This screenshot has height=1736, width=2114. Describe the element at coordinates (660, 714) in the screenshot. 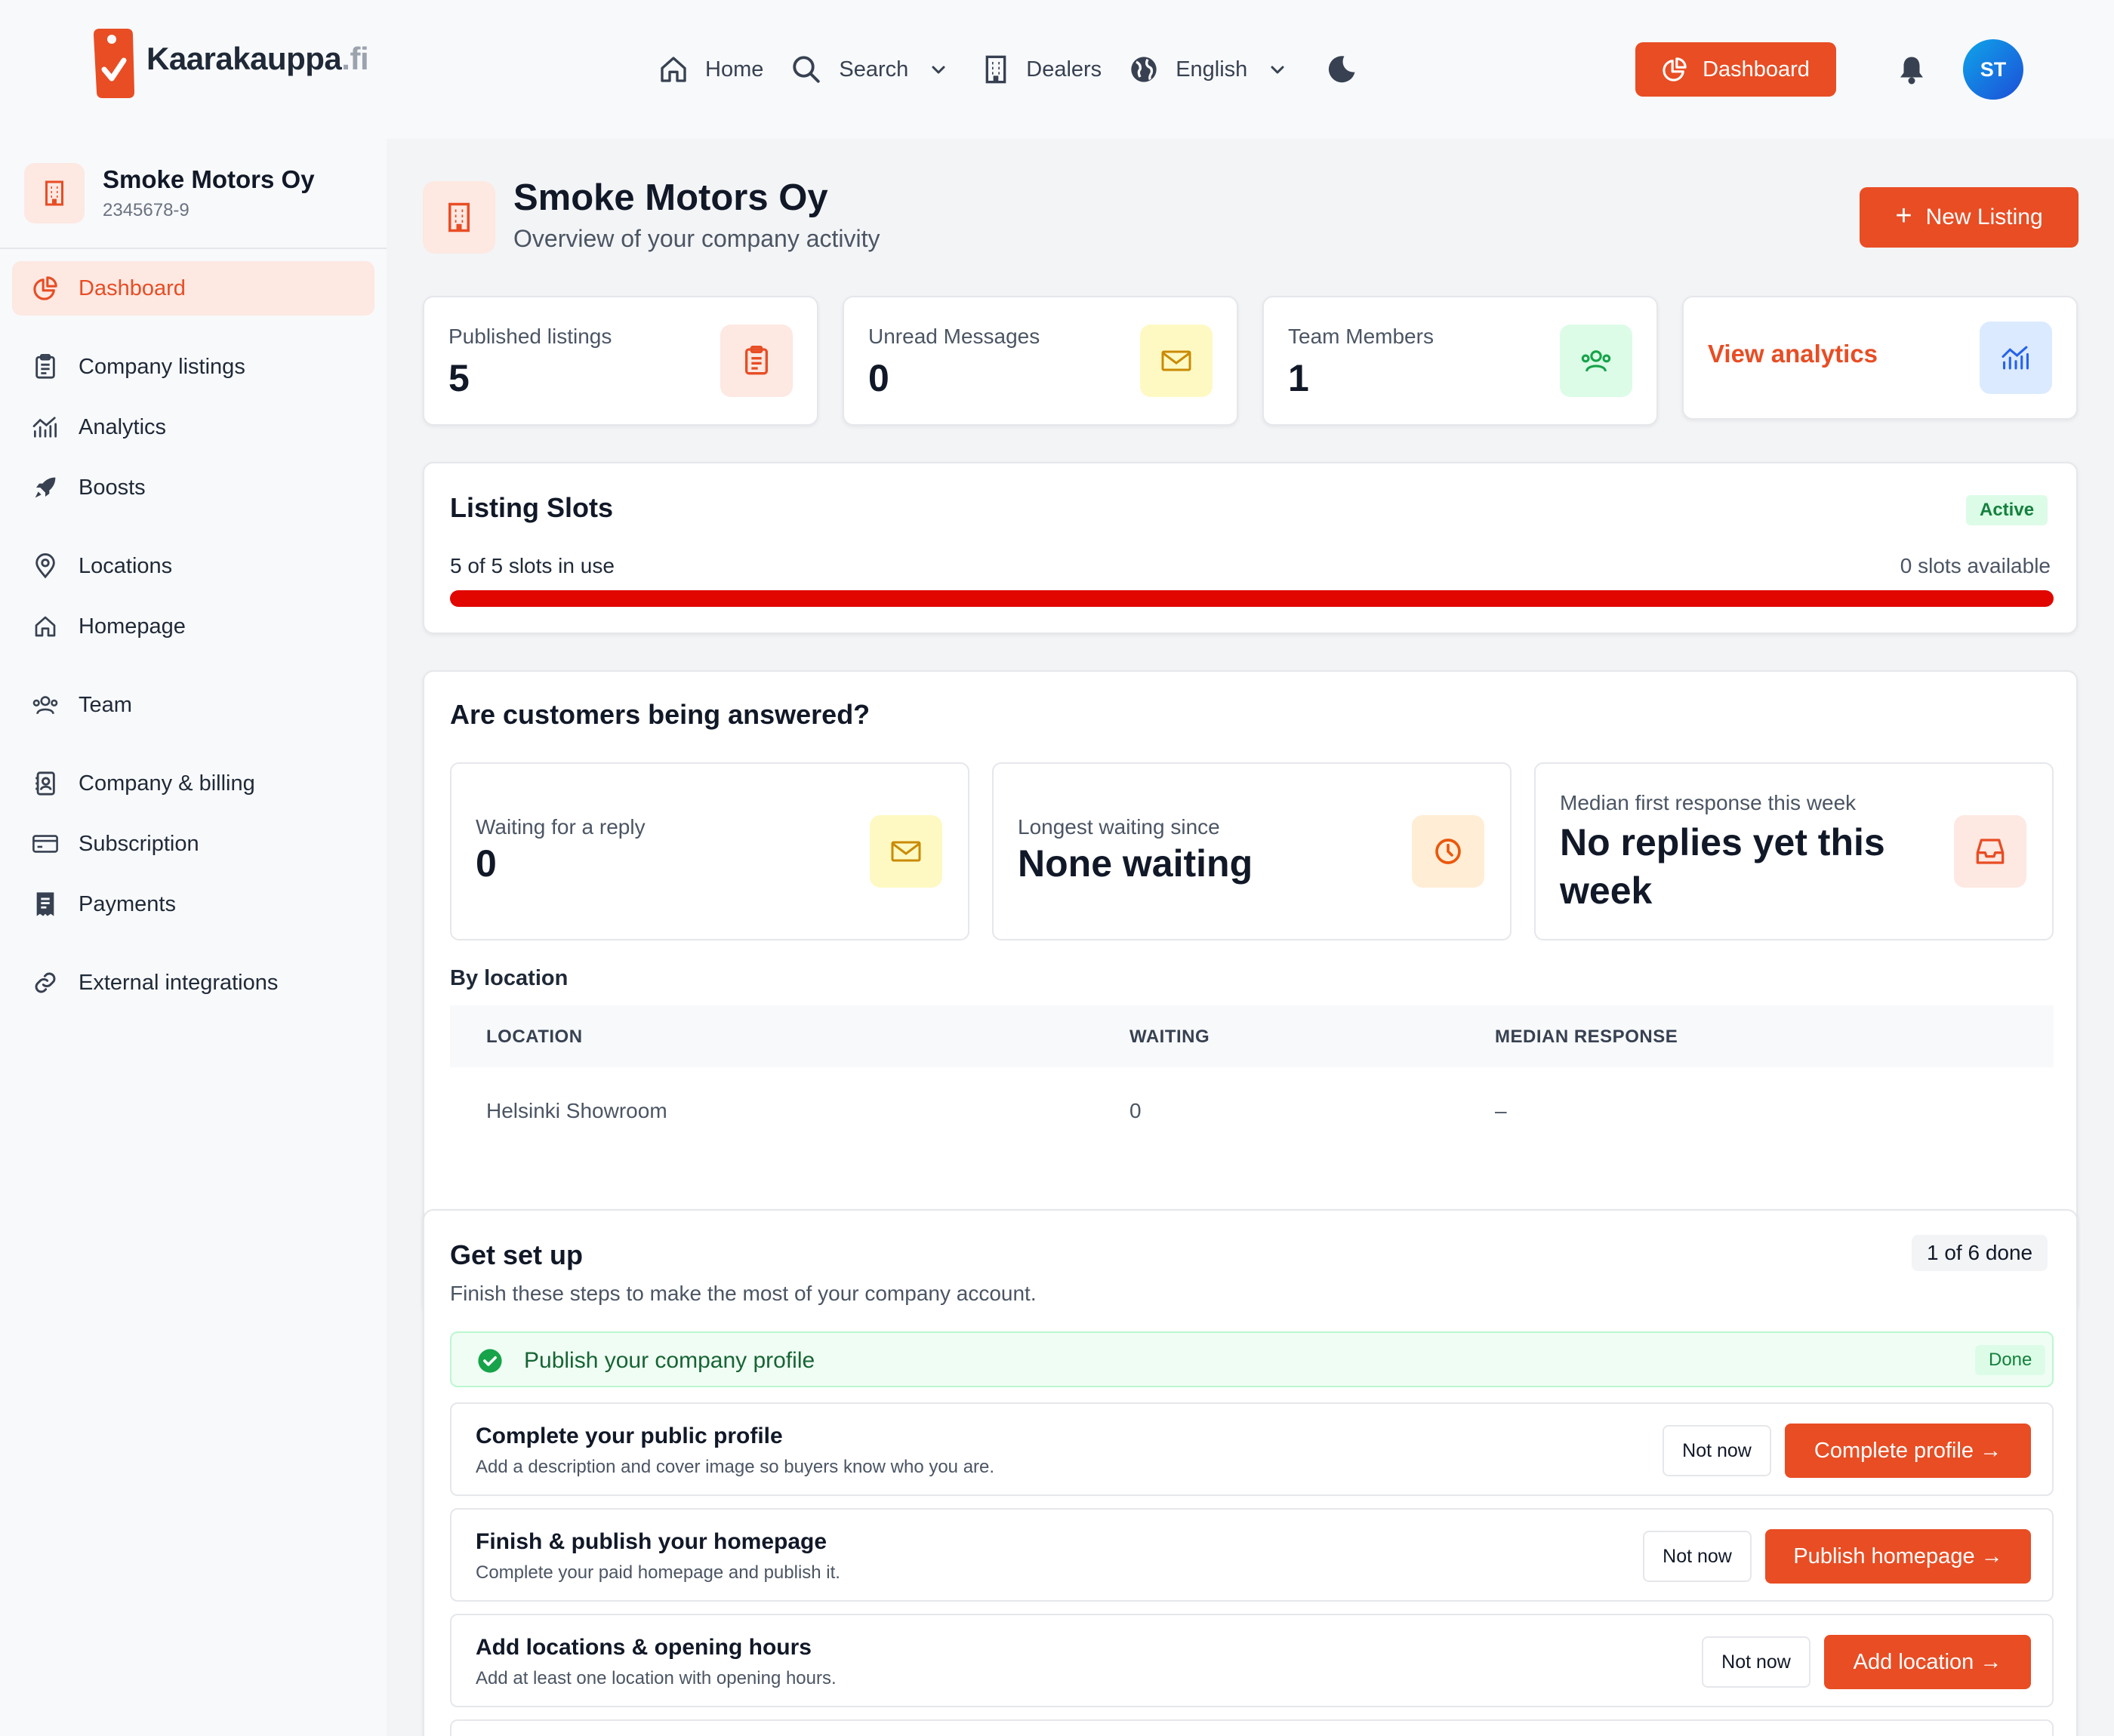

I see `response-title: Are customers being answered?` at that location.